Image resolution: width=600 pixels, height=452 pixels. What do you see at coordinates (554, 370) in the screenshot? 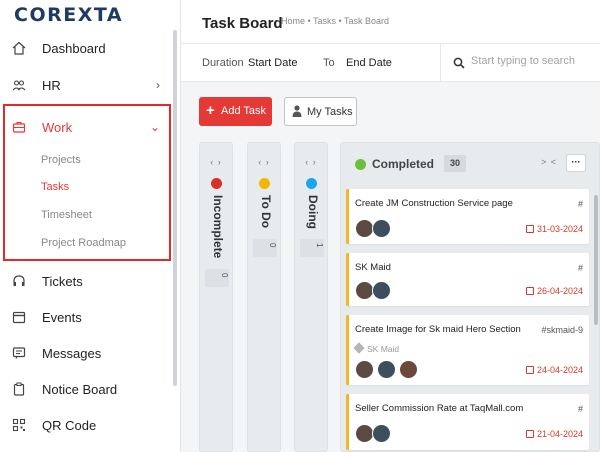
I see `task-due-date: 24-04-2024` at bounding box center [554, 370].